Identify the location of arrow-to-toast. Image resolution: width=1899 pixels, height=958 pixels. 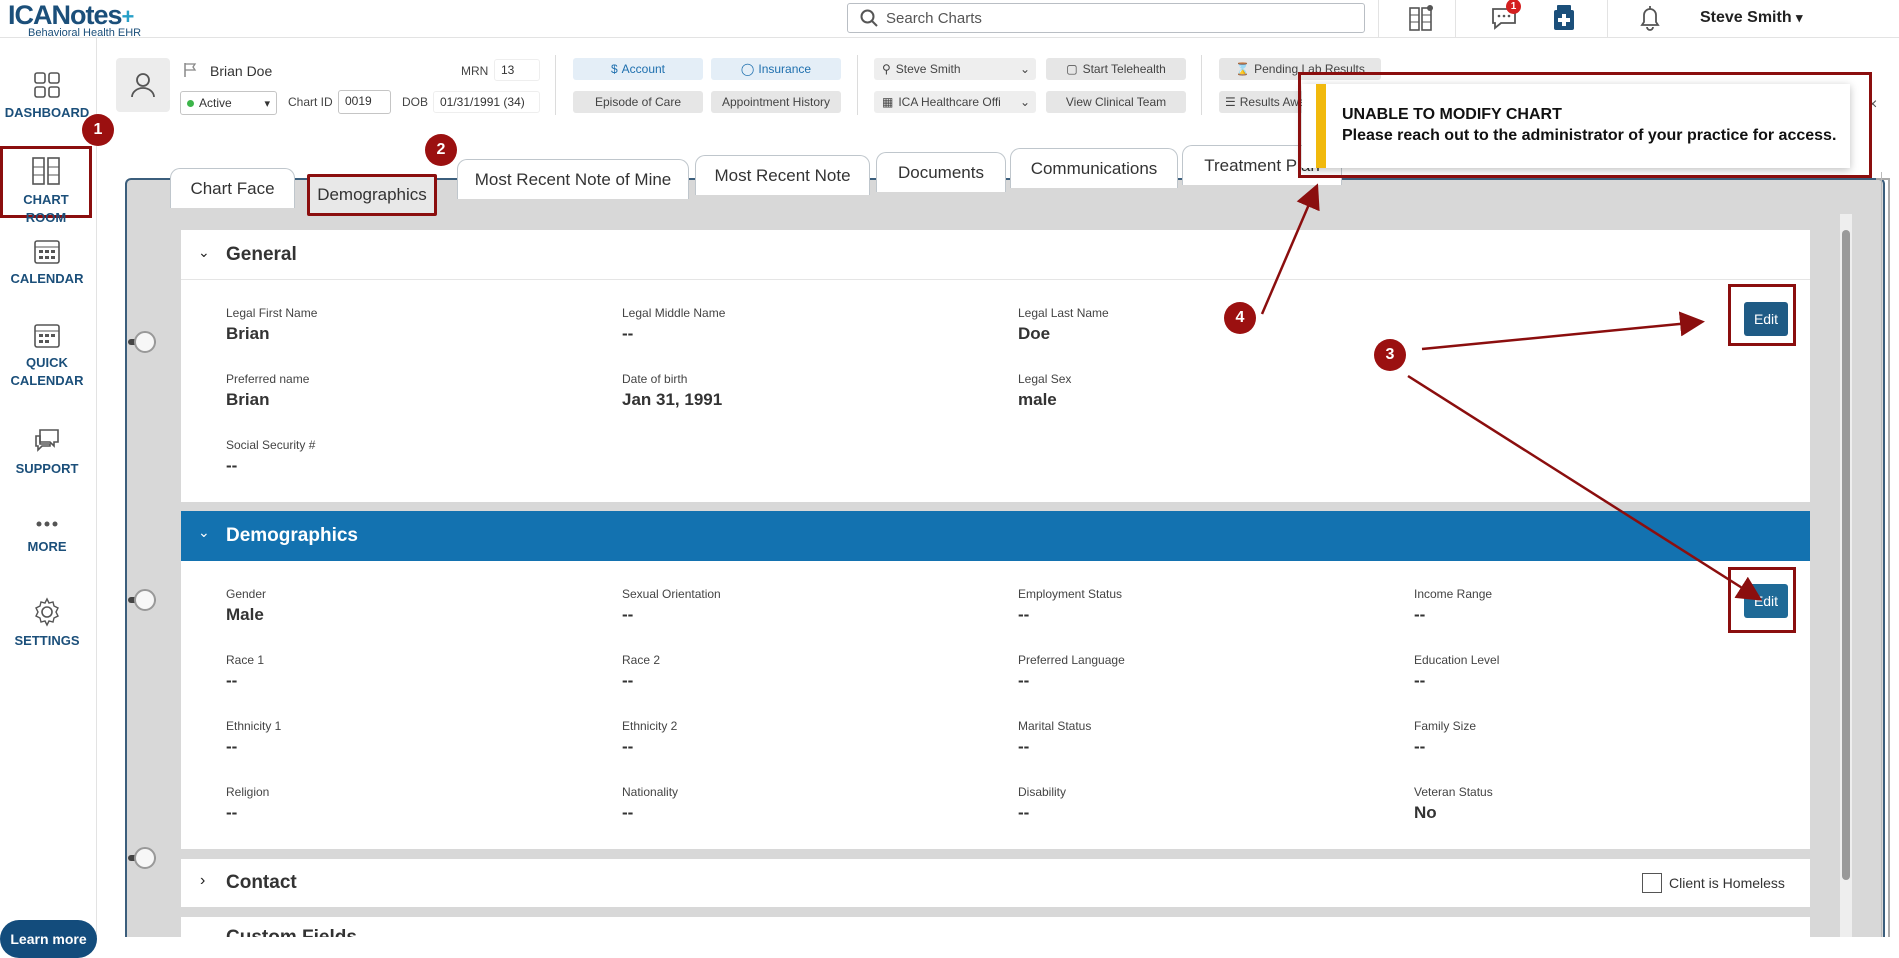
(1290, 249).